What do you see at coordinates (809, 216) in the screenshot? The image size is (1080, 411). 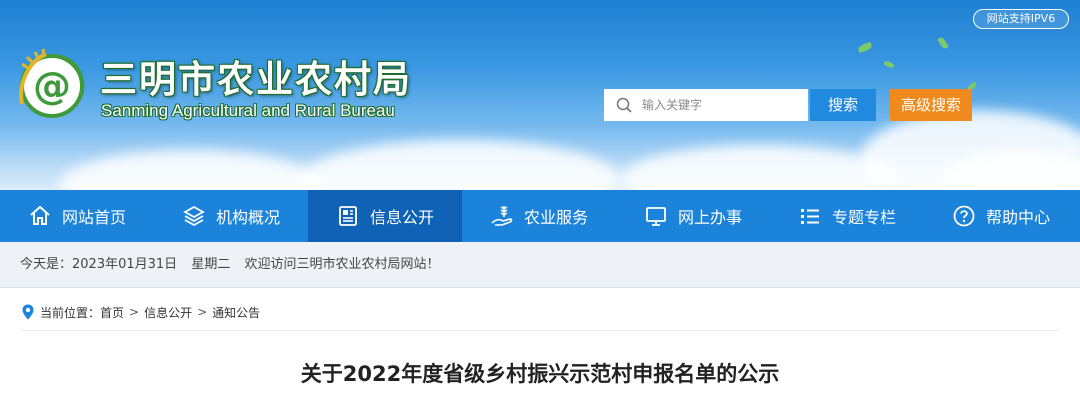 I see `list-icon` at bounding box center [809, 216].